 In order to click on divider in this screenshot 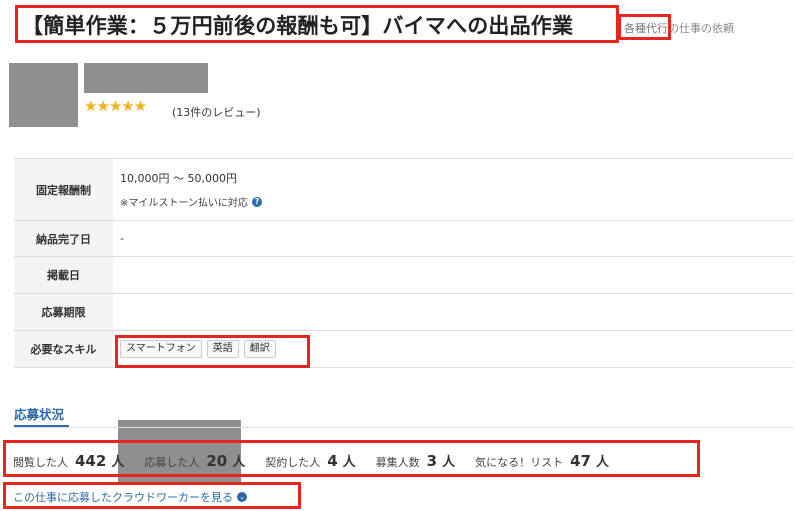, I will do `click(403, 427)`.